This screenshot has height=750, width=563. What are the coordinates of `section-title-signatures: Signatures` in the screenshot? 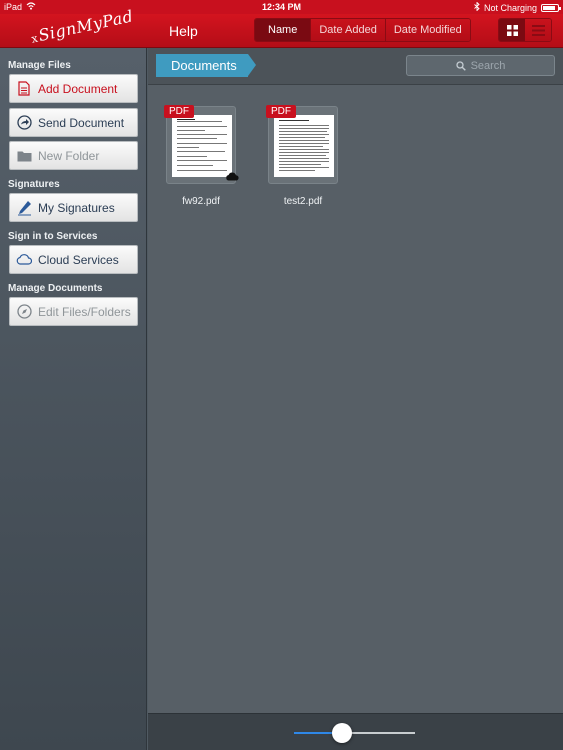 It's located at (34, 184).